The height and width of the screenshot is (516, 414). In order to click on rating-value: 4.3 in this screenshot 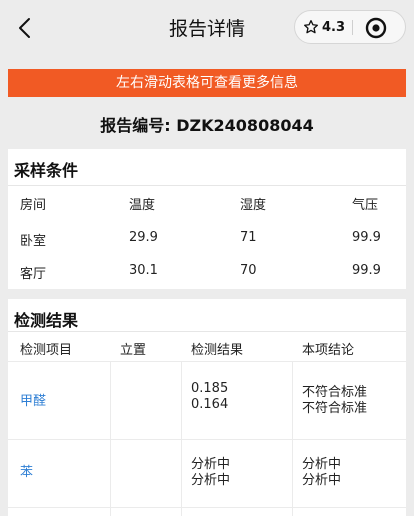, I will do `click(334, 27)`.